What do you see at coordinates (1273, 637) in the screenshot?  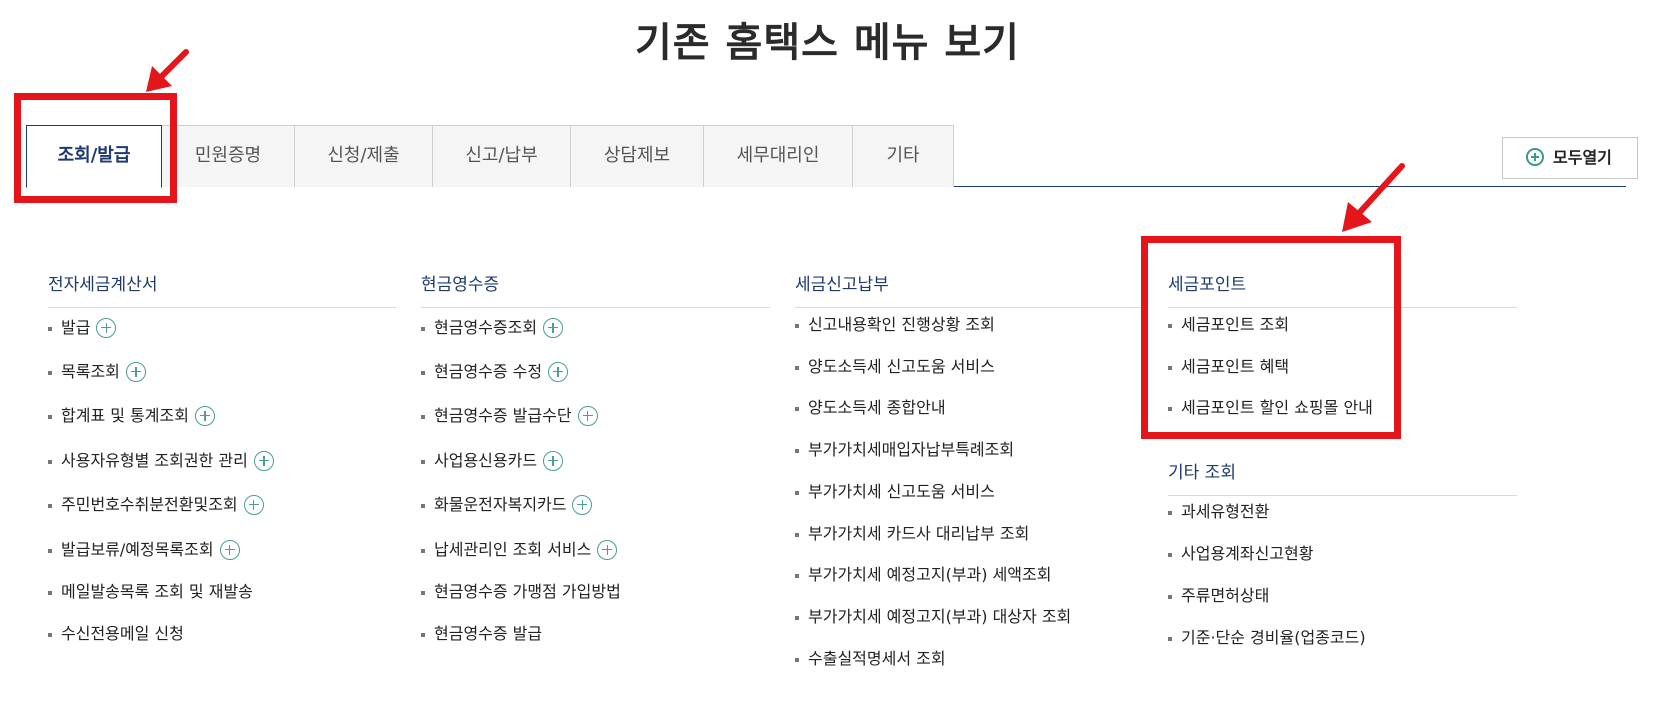 I see `item-label: 기준·단순 경비율(업종코드)` at bounding box center [1273, 637].